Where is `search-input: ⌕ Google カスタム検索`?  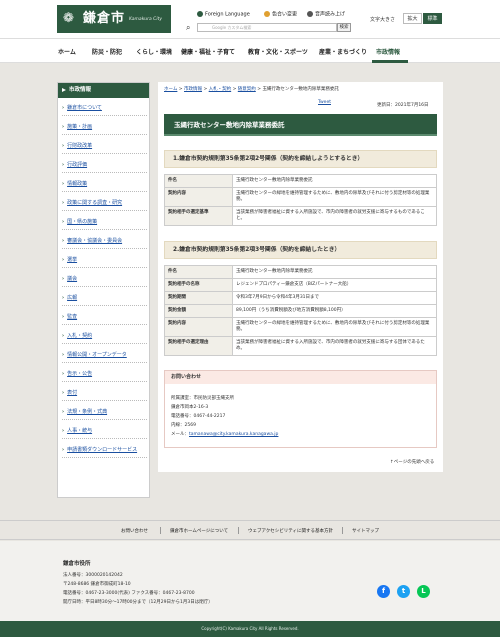
search-input: ⌕ Google カスタム検索 is located at coordinates (261, 27).